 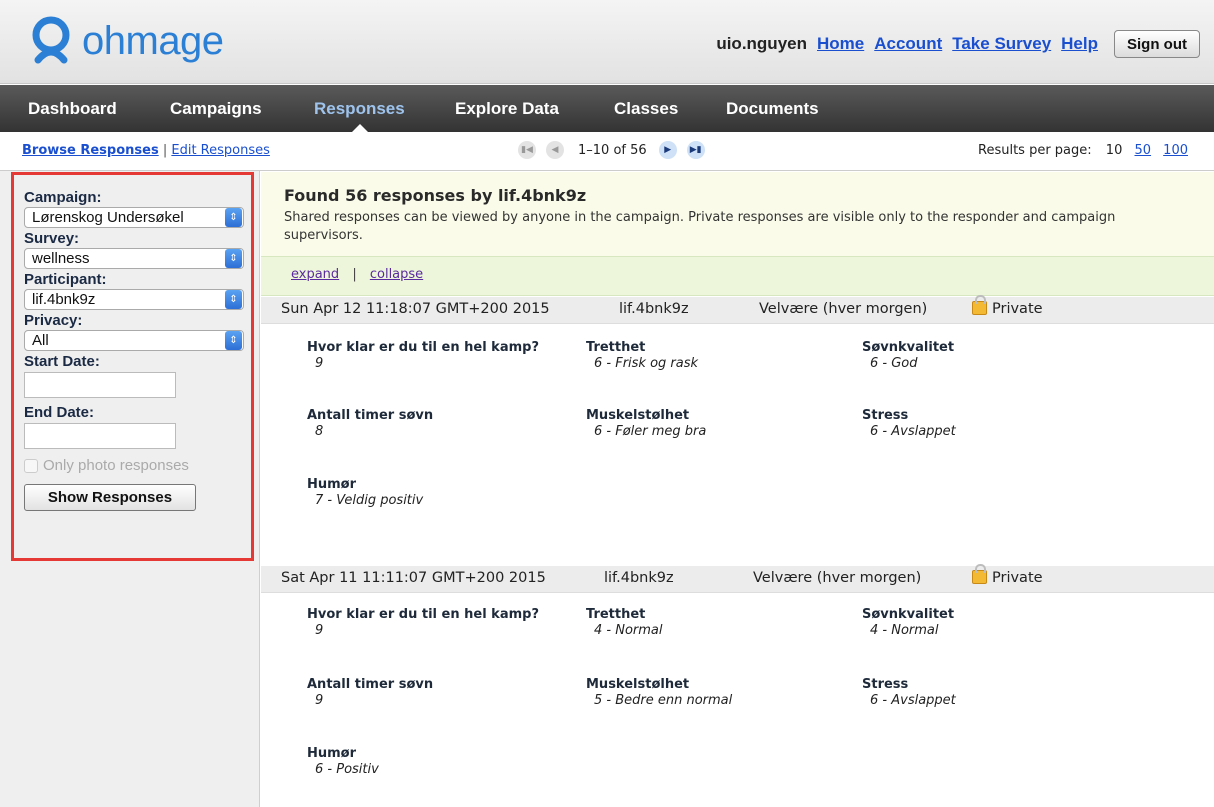 What do you see at coordinates (1157, 44) in the screenshot?
I see `sign-out-button: Sign out` at bounding box center [1157, 44].